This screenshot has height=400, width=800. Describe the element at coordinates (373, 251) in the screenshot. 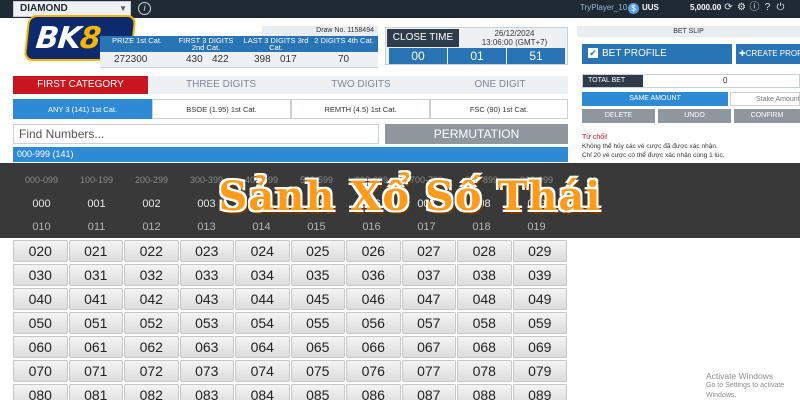

I see `number-cell: 026` at that location.